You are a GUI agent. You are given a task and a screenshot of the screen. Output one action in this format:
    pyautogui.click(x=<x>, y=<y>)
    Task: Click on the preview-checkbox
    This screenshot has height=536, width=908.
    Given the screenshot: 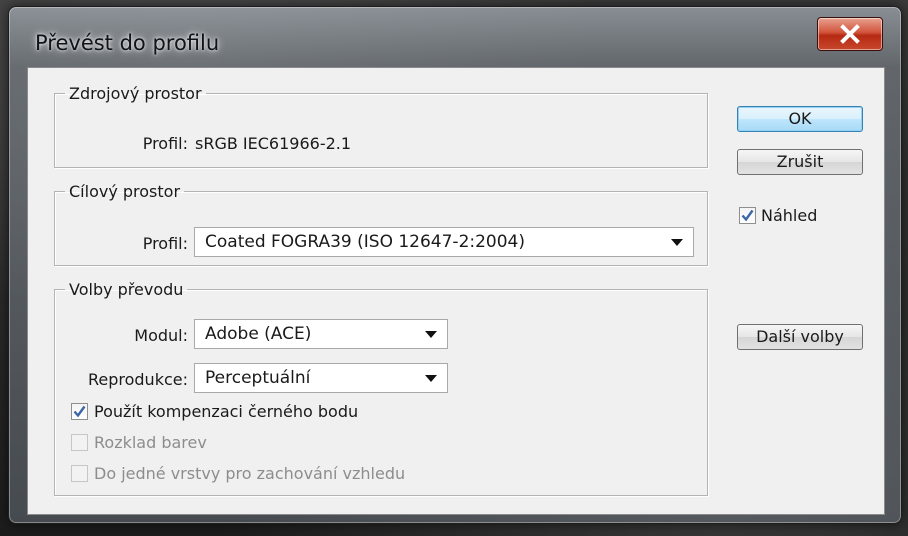 What is the action you would take?
    pyautogui.click(x=747, y=215)
    